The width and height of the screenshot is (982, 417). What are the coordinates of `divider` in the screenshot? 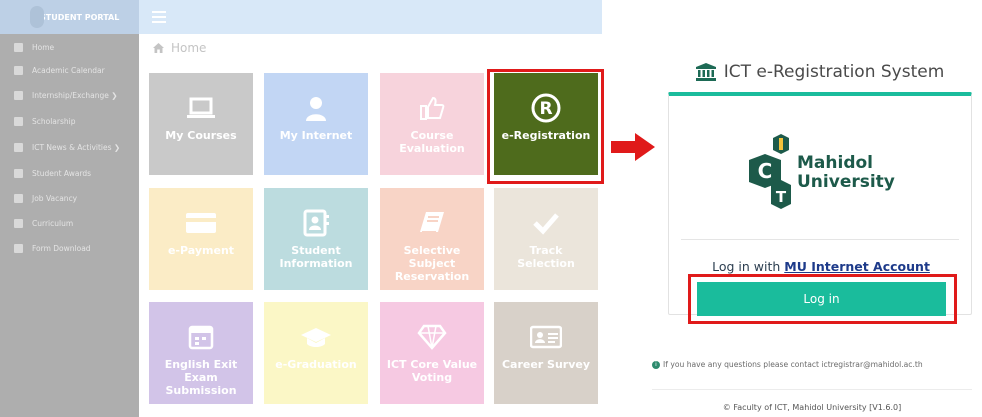 It's located at (820, 239).